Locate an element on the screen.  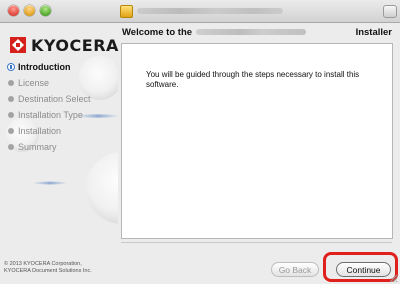
step-license: License is located at coordinates (49, 83).